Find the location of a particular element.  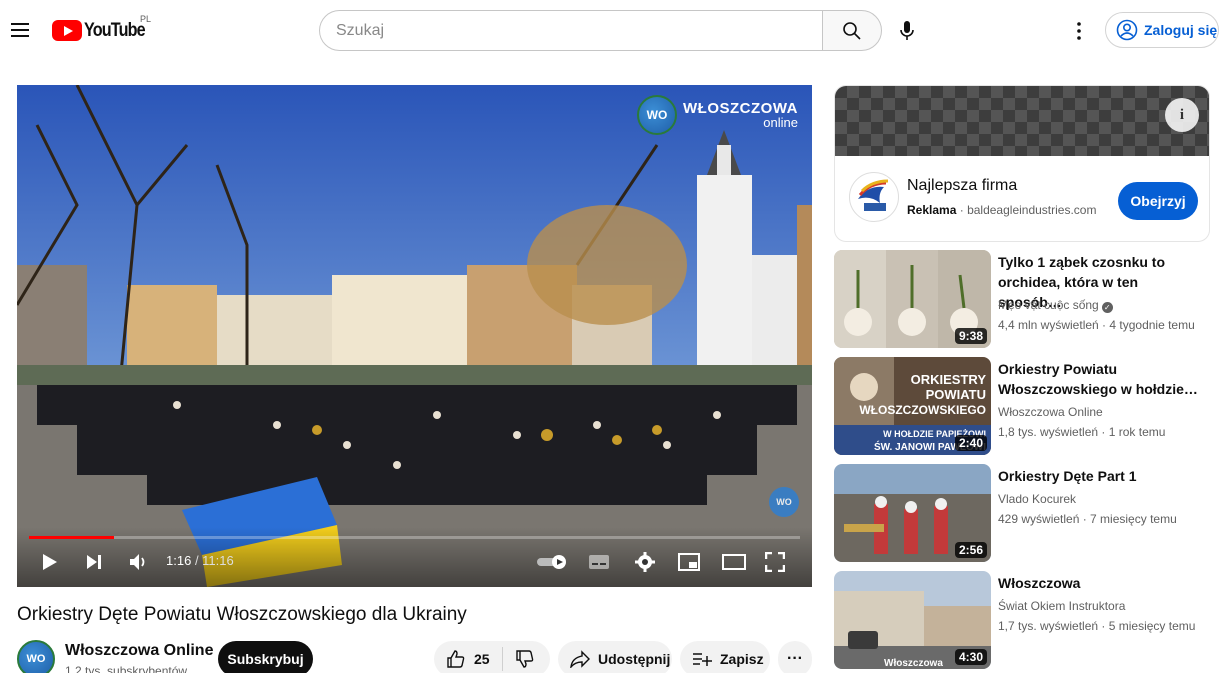

thumb-line: ORKIESTRY is located at coordinates (949, 379).